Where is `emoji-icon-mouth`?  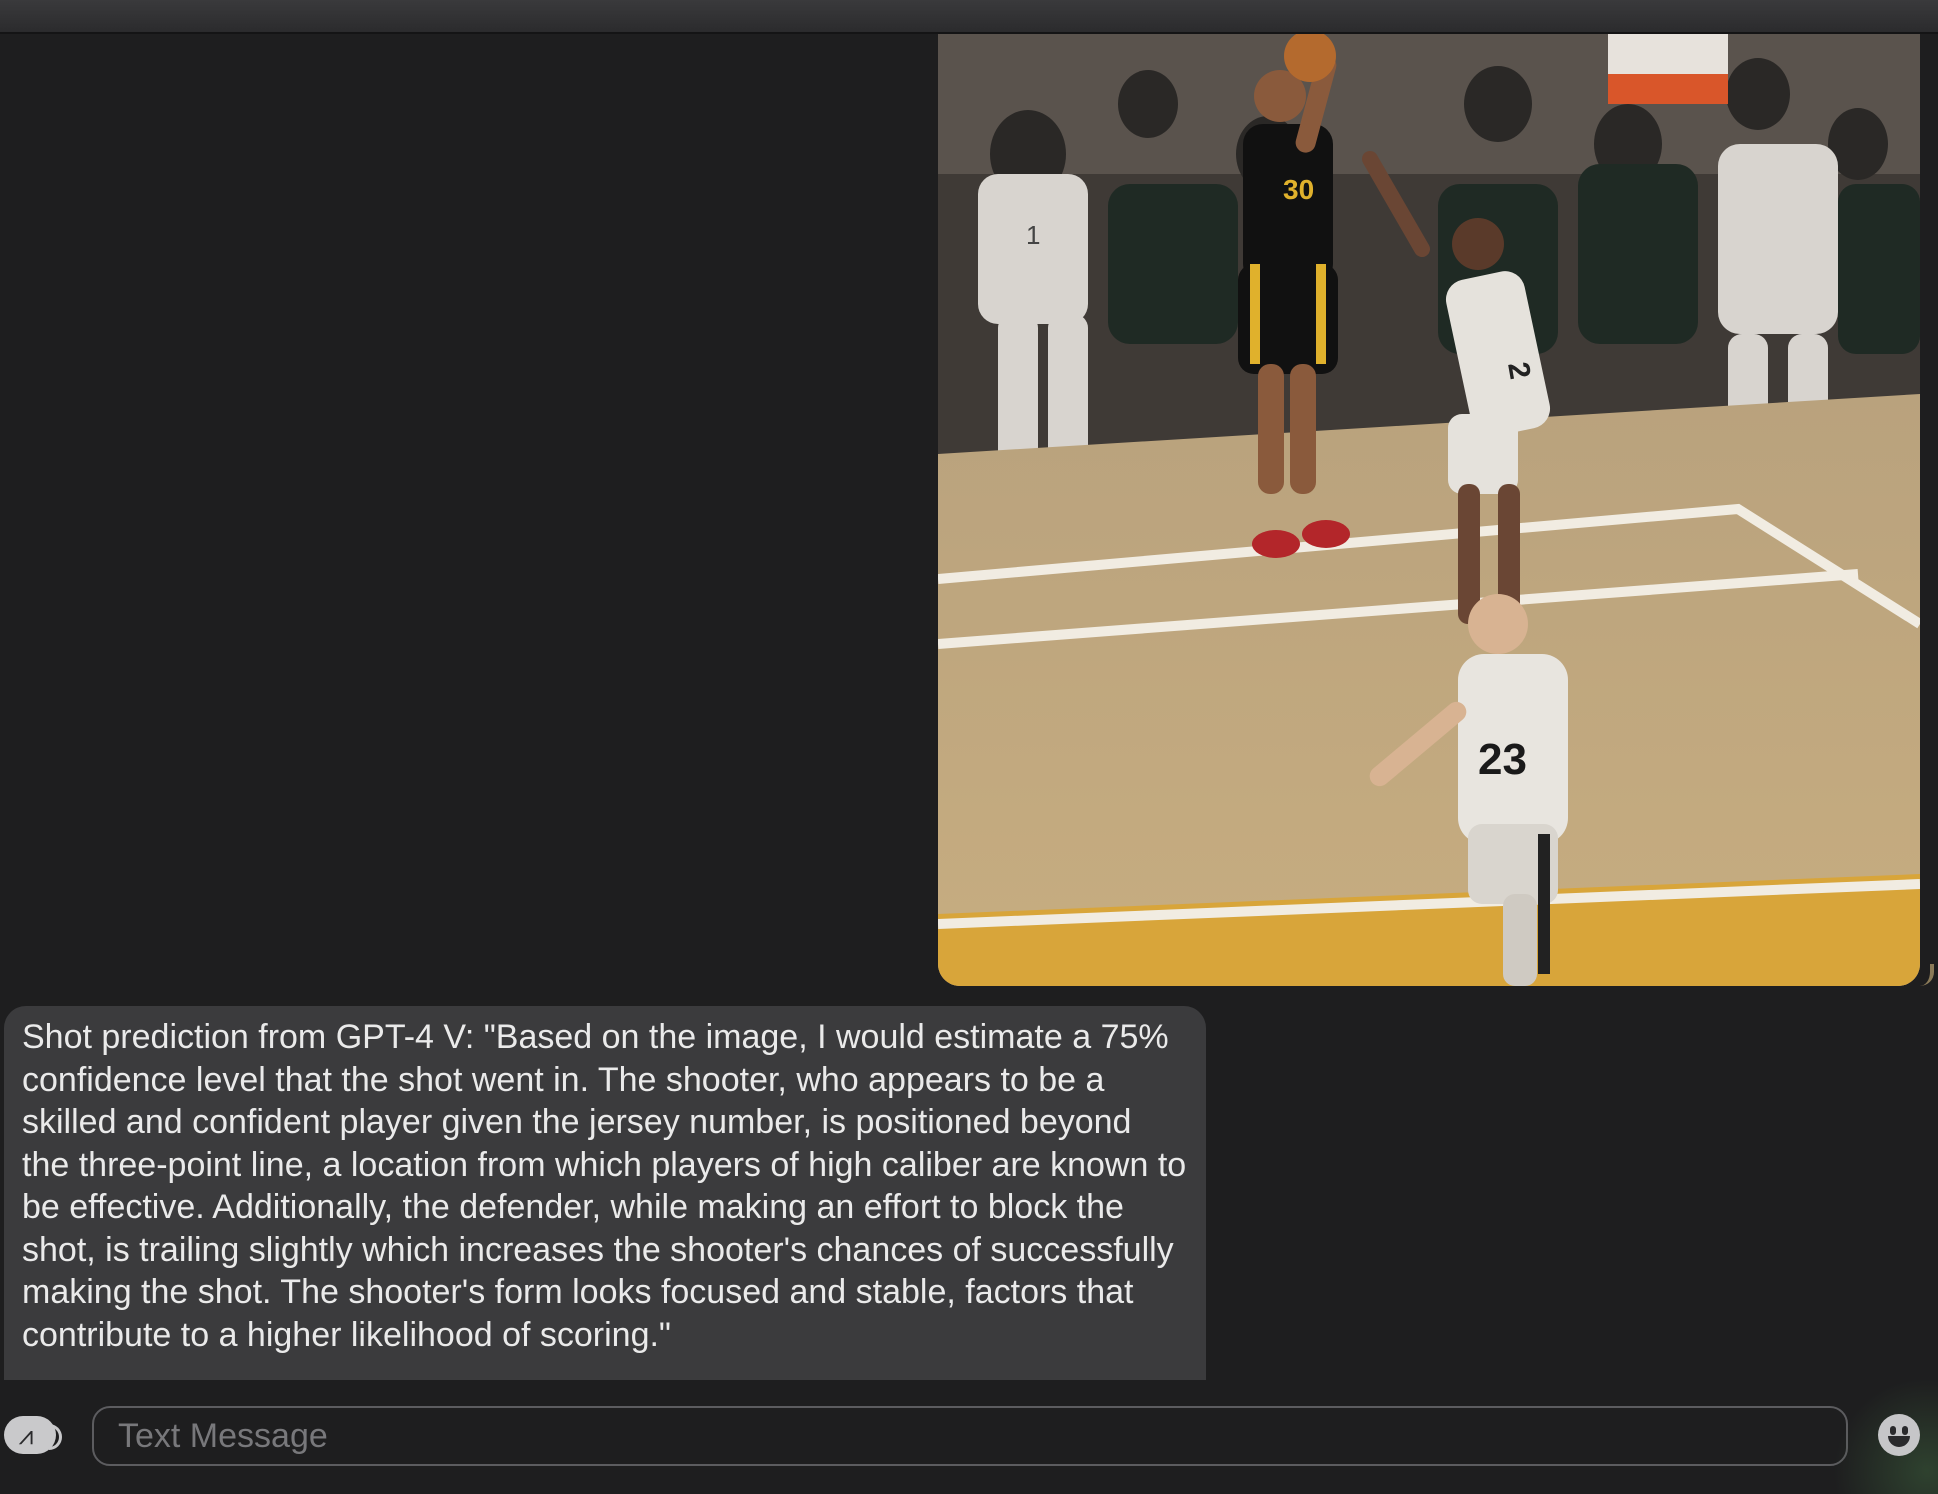 emoji-icon-mouth is located at coordinates (1899, 1441).